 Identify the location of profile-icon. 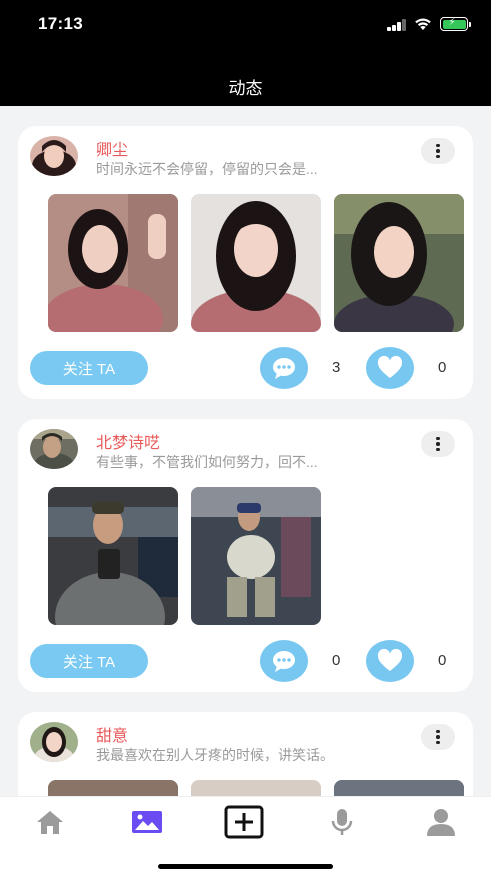
(441, 822).